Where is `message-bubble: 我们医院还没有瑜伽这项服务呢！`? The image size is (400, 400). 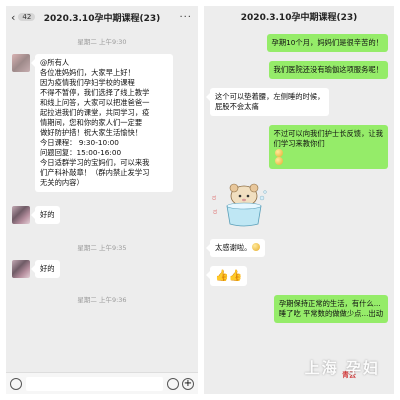 message-bubble: 我们医院还没有瑜伽这项服务呢！ is located at coordinates (328, 70).